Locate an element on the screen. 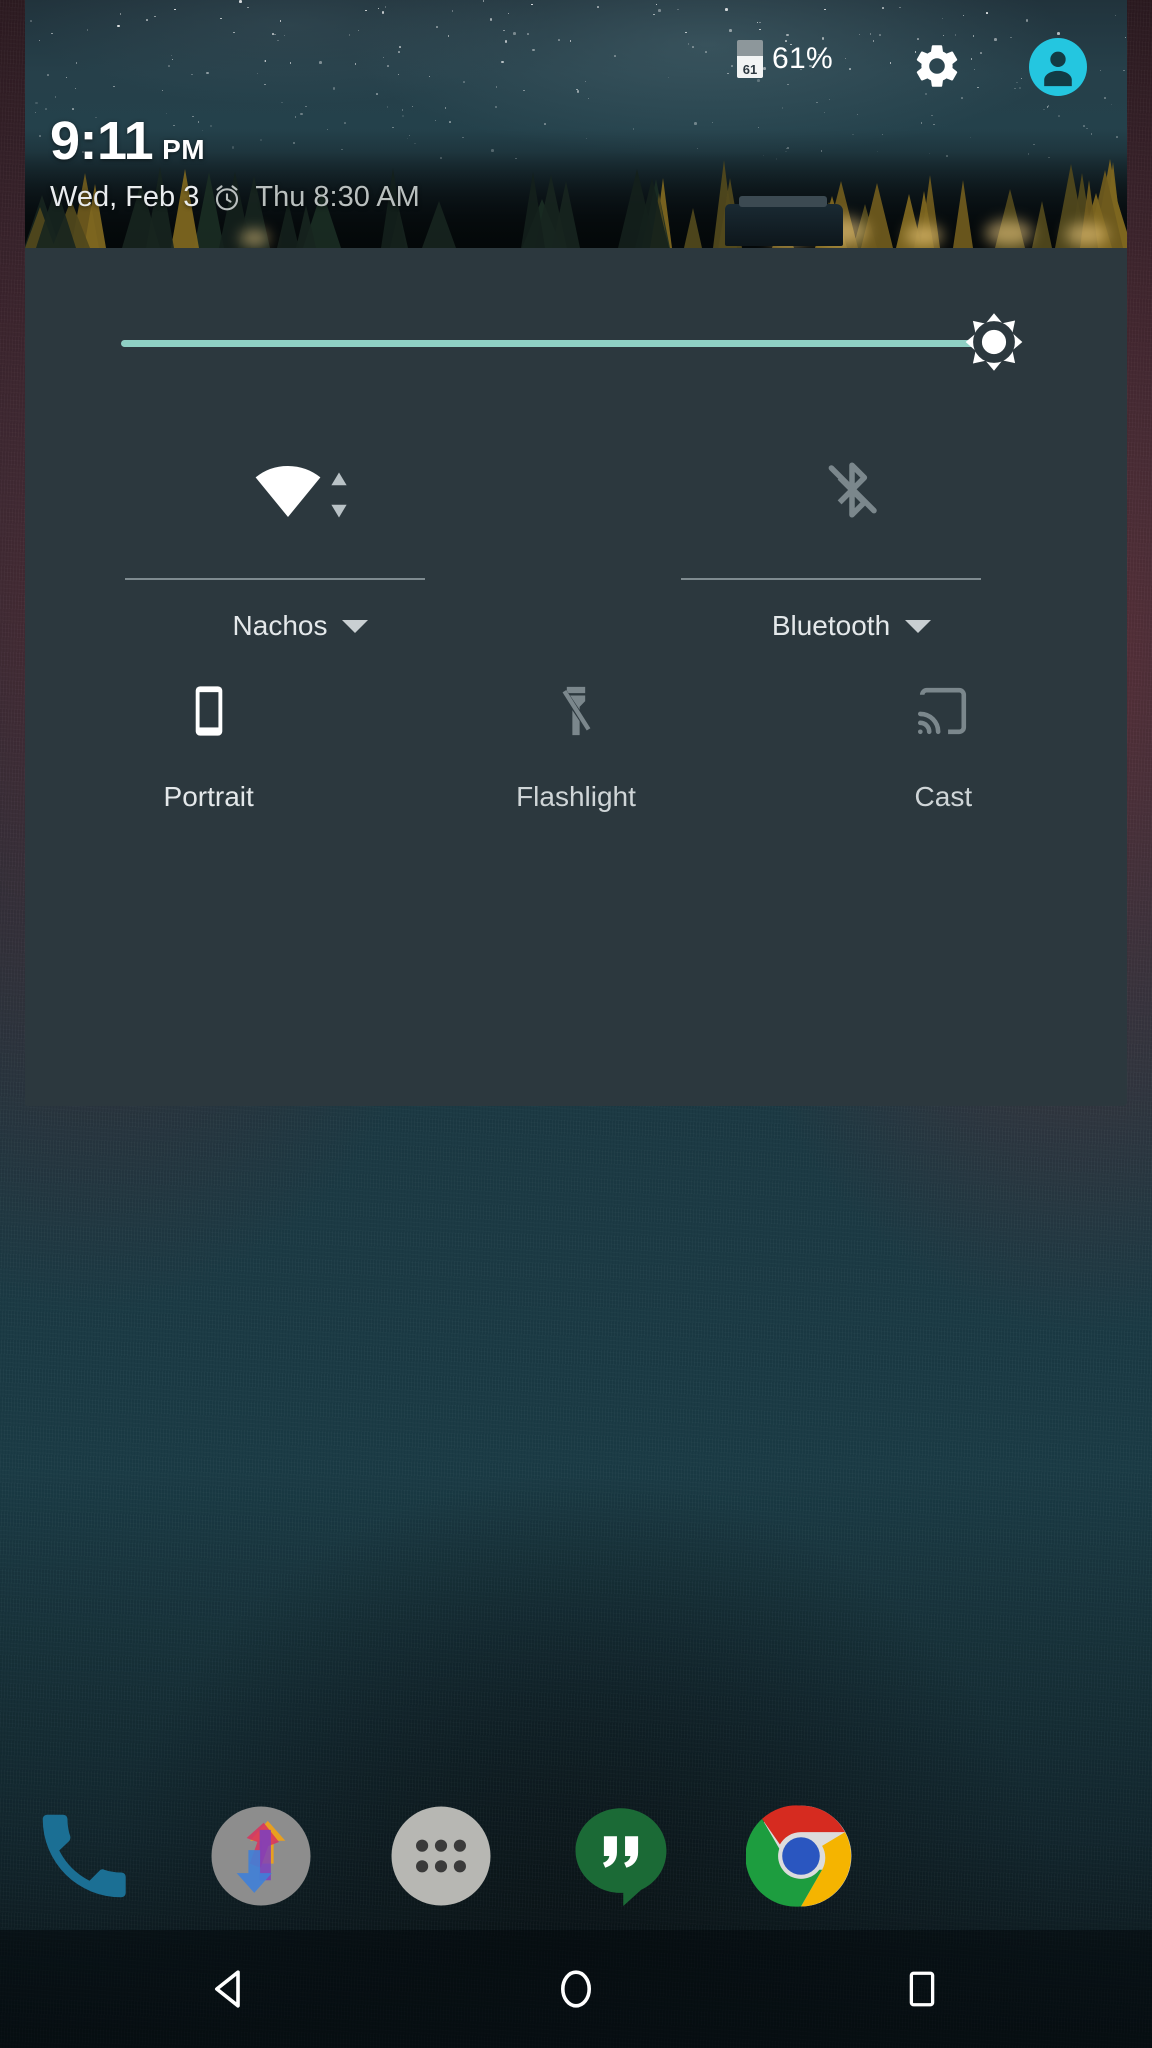 Image resolution: width=1152 pixels, height=2048 pixels. battery-status: 61 61% is located at coordinates (785, 59).